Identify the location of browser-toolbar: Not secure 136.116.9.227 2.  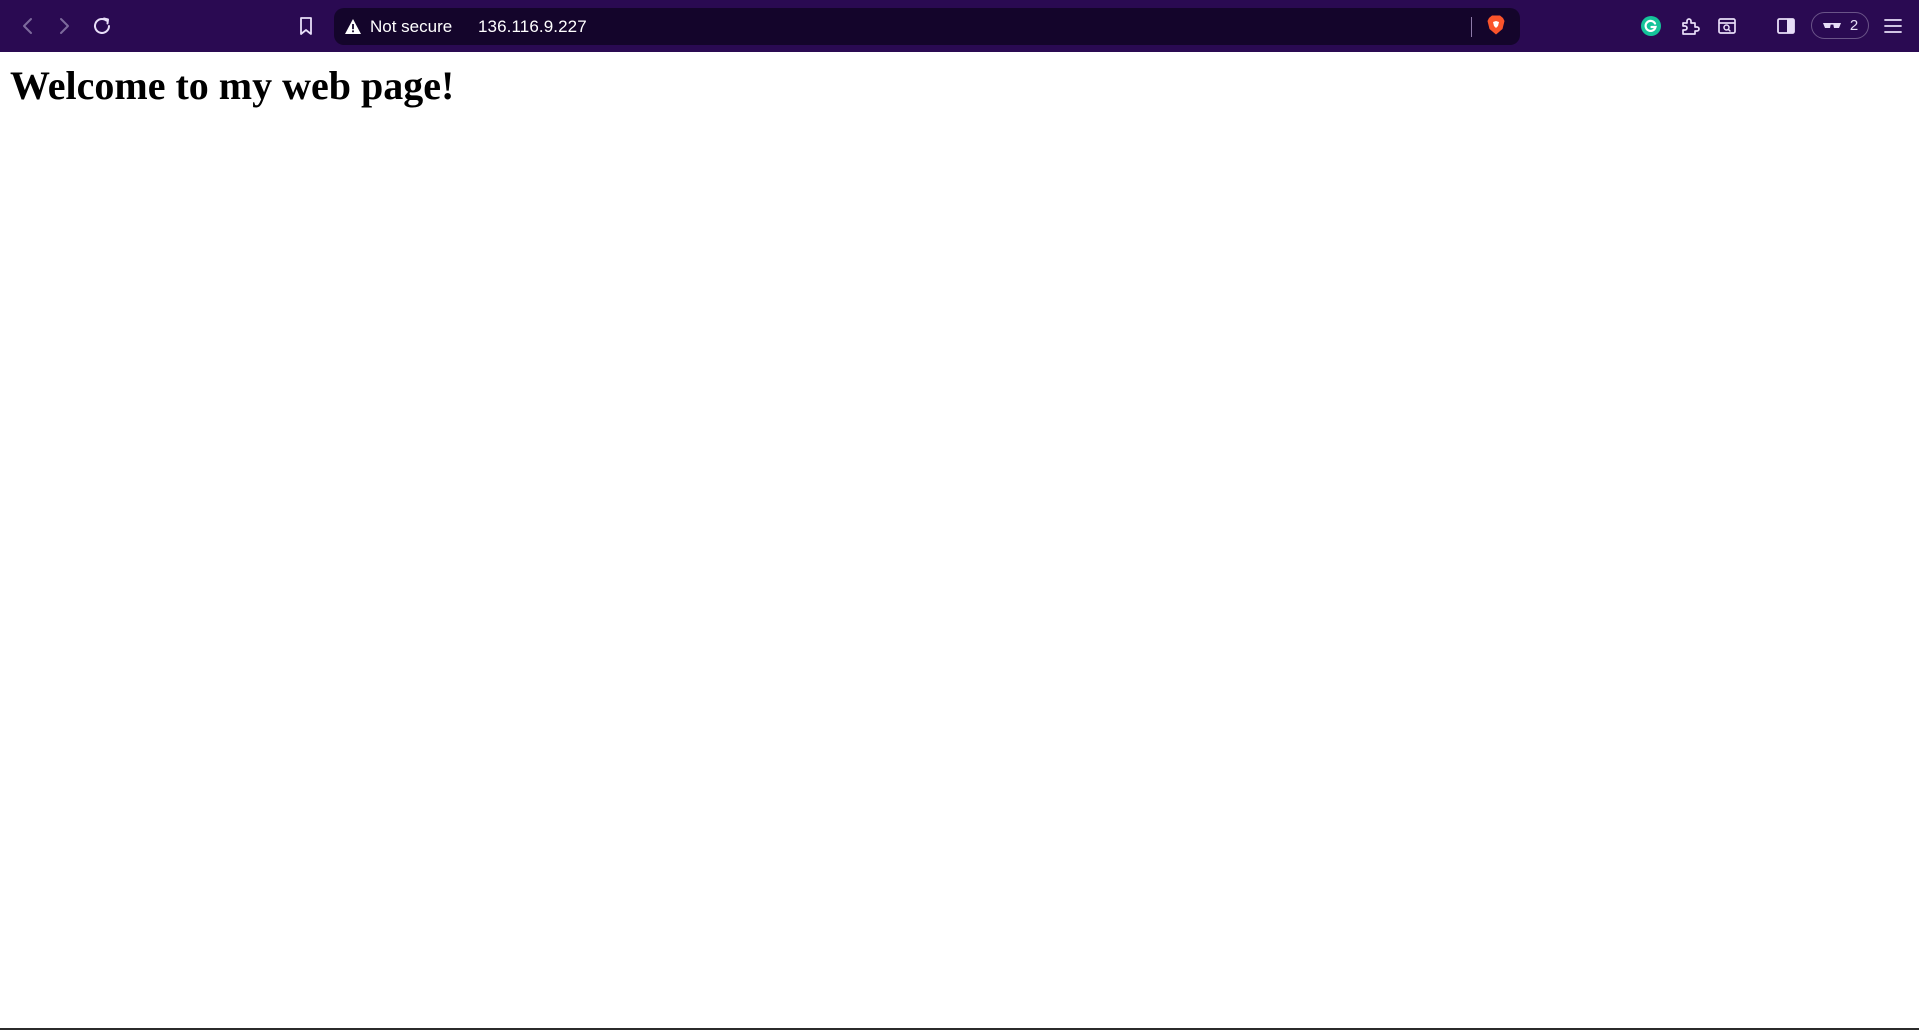
(959, 26).